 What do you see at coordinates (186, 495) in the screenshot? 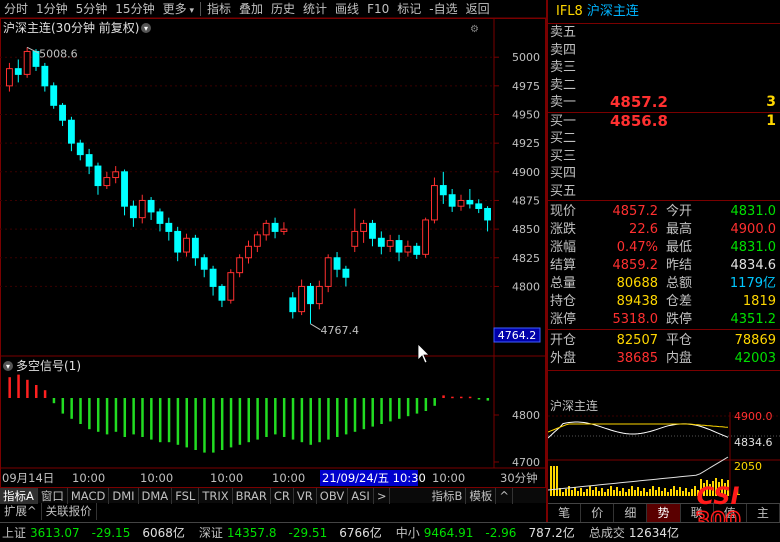
I see `indicator-tab-5: FSL` at bounding box center [186, 495].